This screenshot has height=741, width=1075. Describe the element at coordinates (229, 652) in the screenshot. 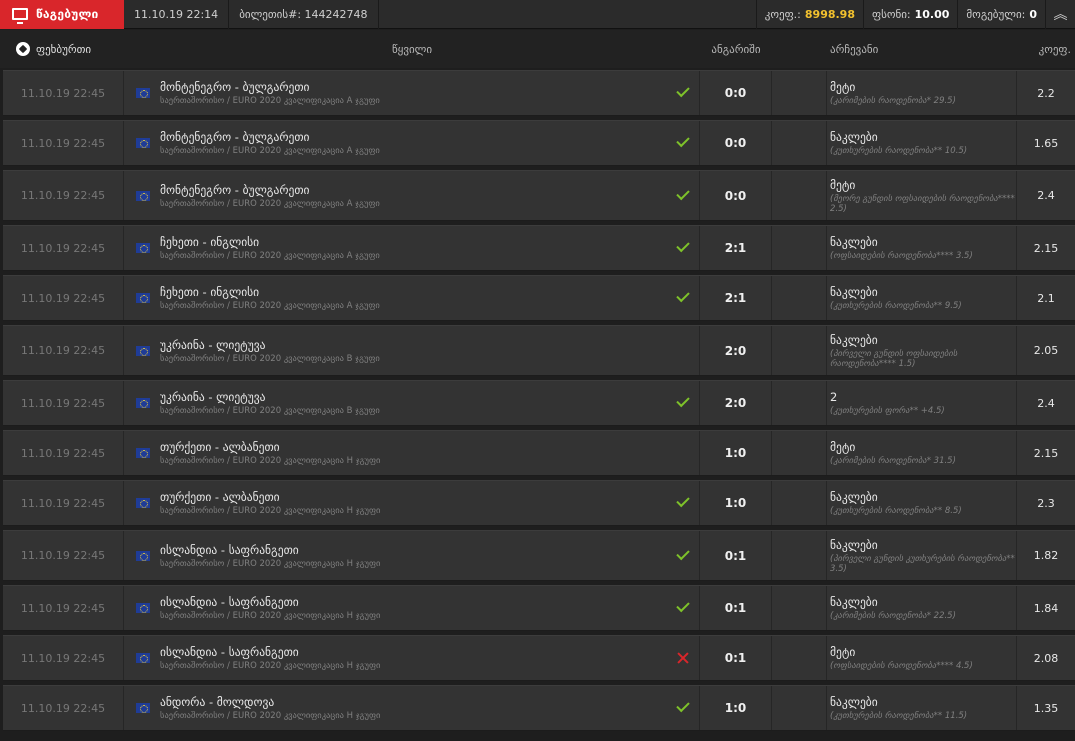

I see `event-title: ისლანდია - საფრანგეთი` at that location.